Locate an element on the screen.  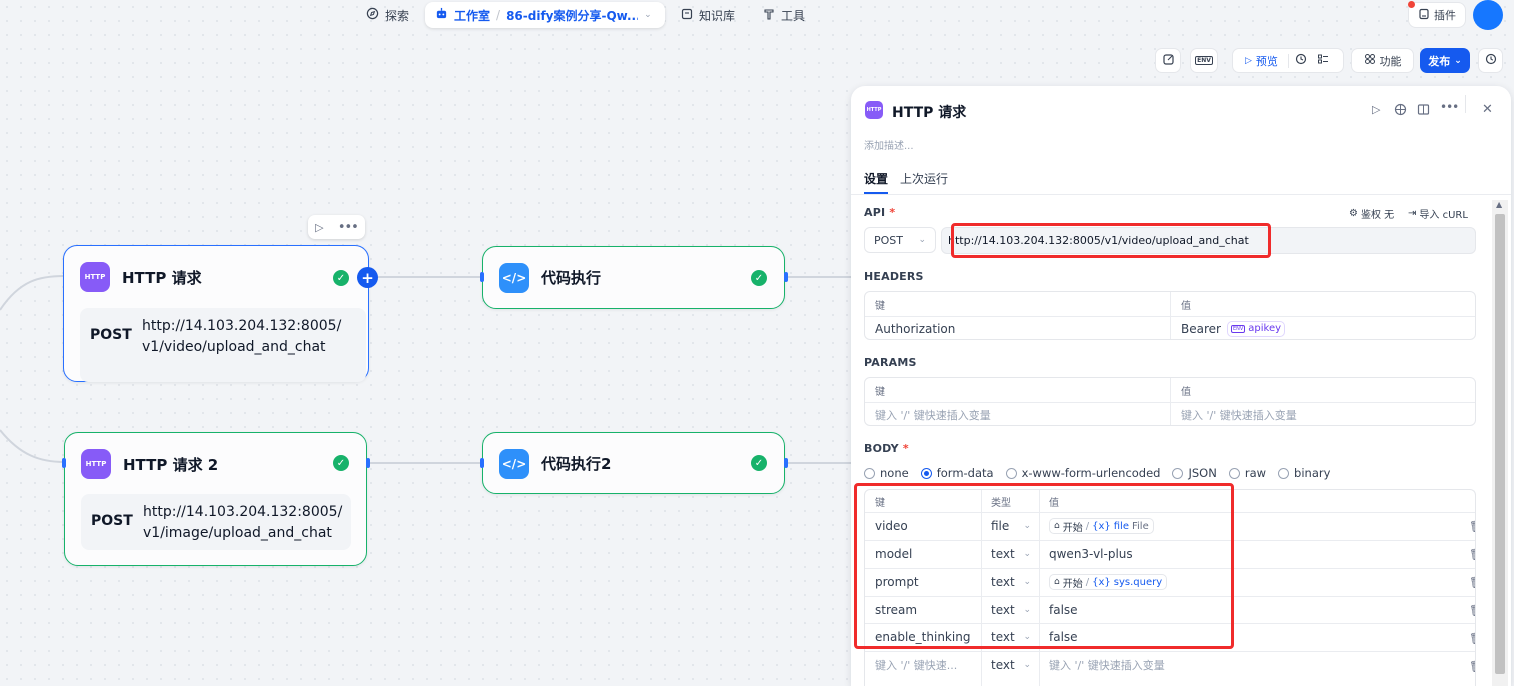
plugins-label: 插件 is located at coordinates (1445, 15).